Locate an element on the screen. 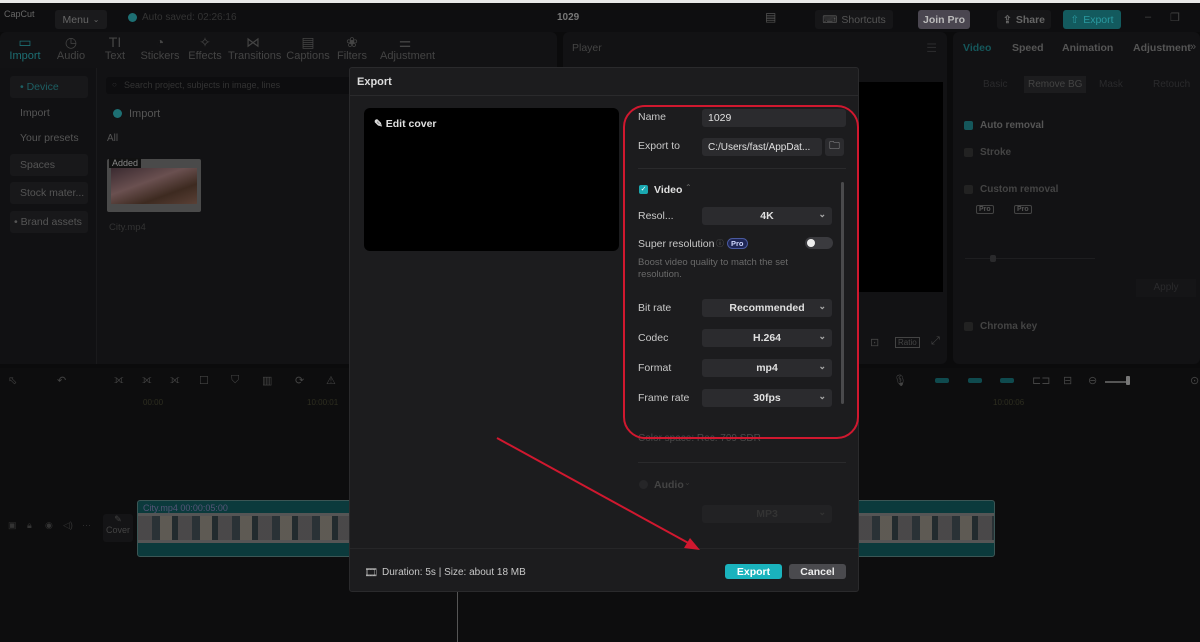 The height and width of the screenshot is (642, 1200). arrow-line is located at coordinates (594, 491).